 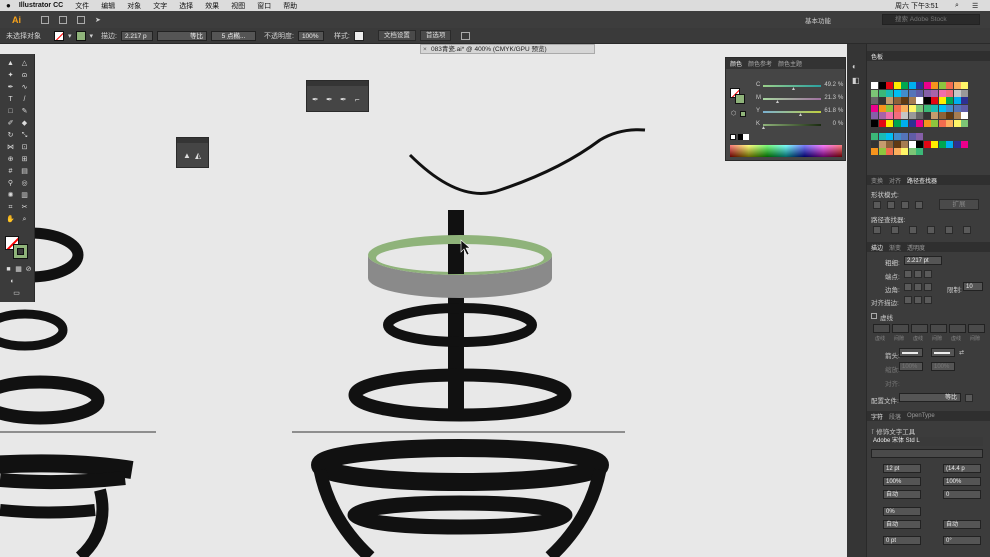 What do you see at coordinates (160, 6) in the screenshot?
I see `menu-type: 文字` at bounding box center [160, 6].